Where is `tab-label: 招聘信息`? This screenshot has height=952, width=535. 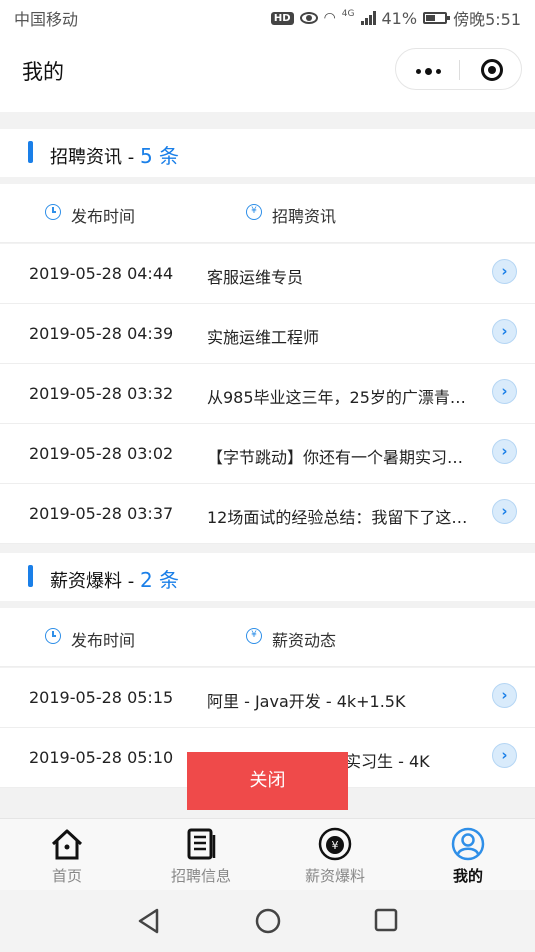
tab-label: 招聘信息 is located at coordinates (200, 876).